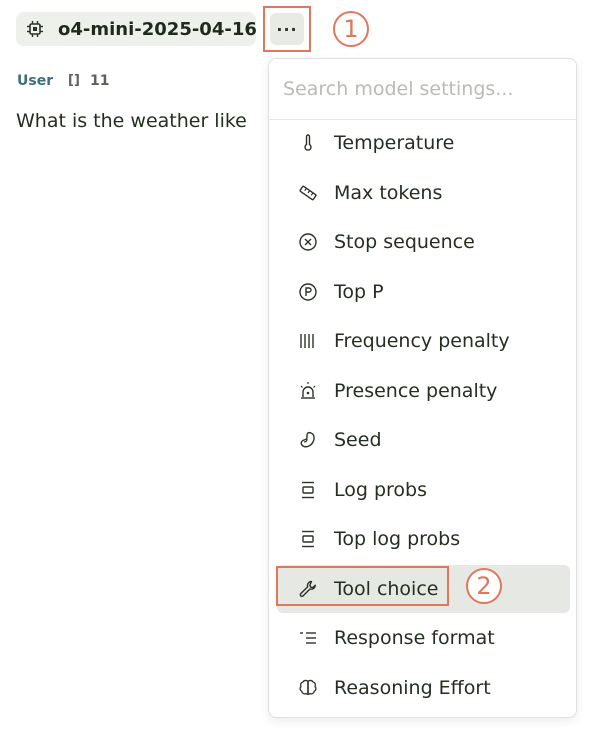  I want to click on callout-badge-2: 2, so click(484, 586).